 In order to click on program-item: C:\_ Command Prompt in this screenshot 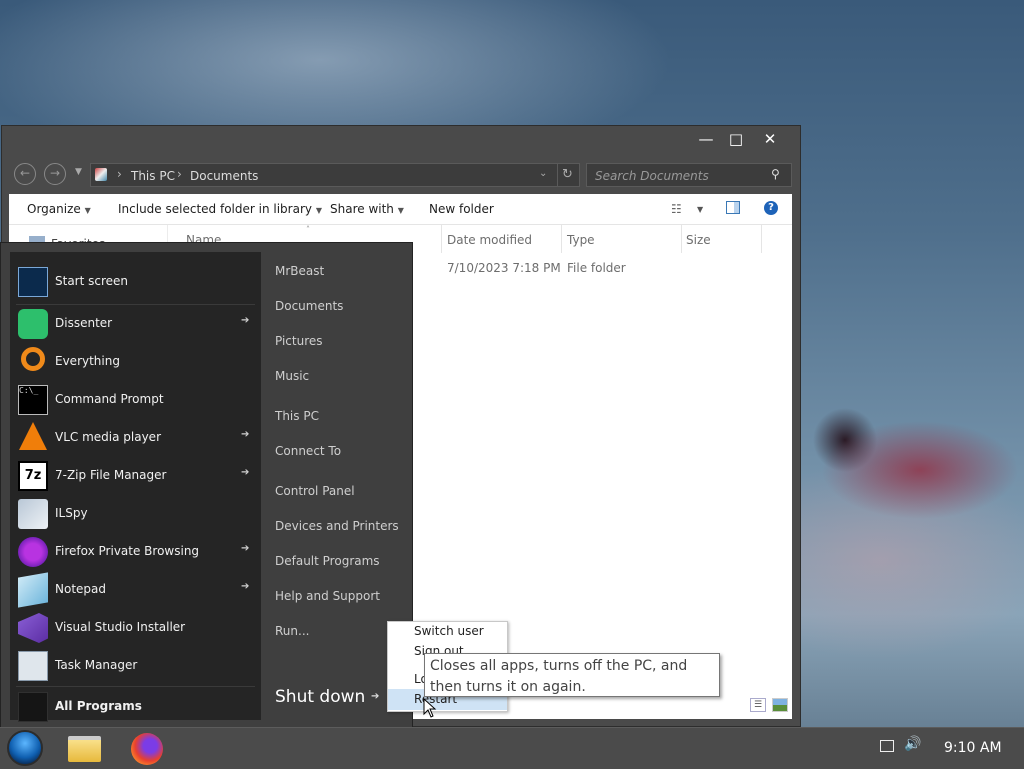, I will do `click(135, 400)`.